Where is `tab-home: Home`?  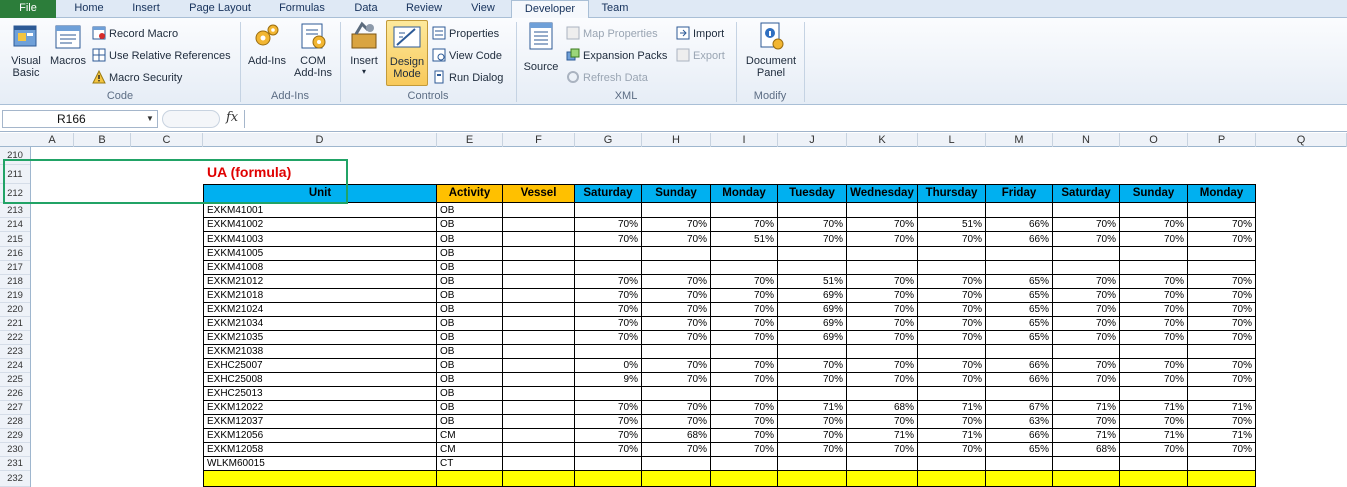 tab-home: Home is located at coordinates (89, 9).